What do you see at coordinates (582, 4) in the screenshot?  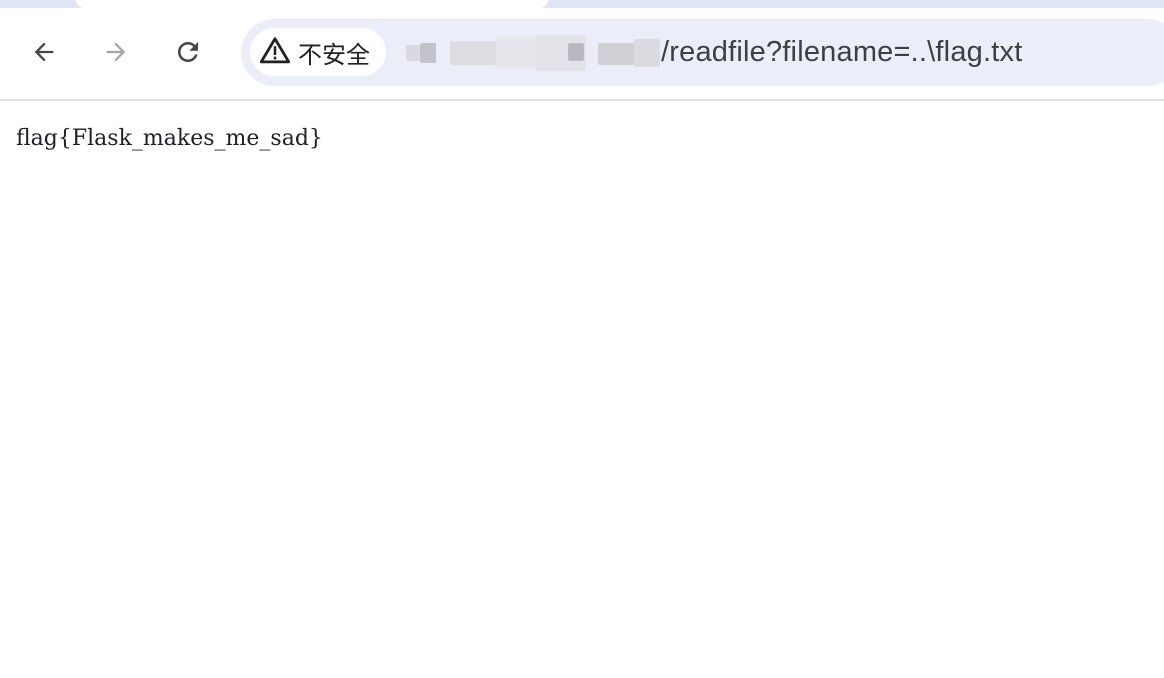 I see `tab-strip` at bounding box center [582, 4].